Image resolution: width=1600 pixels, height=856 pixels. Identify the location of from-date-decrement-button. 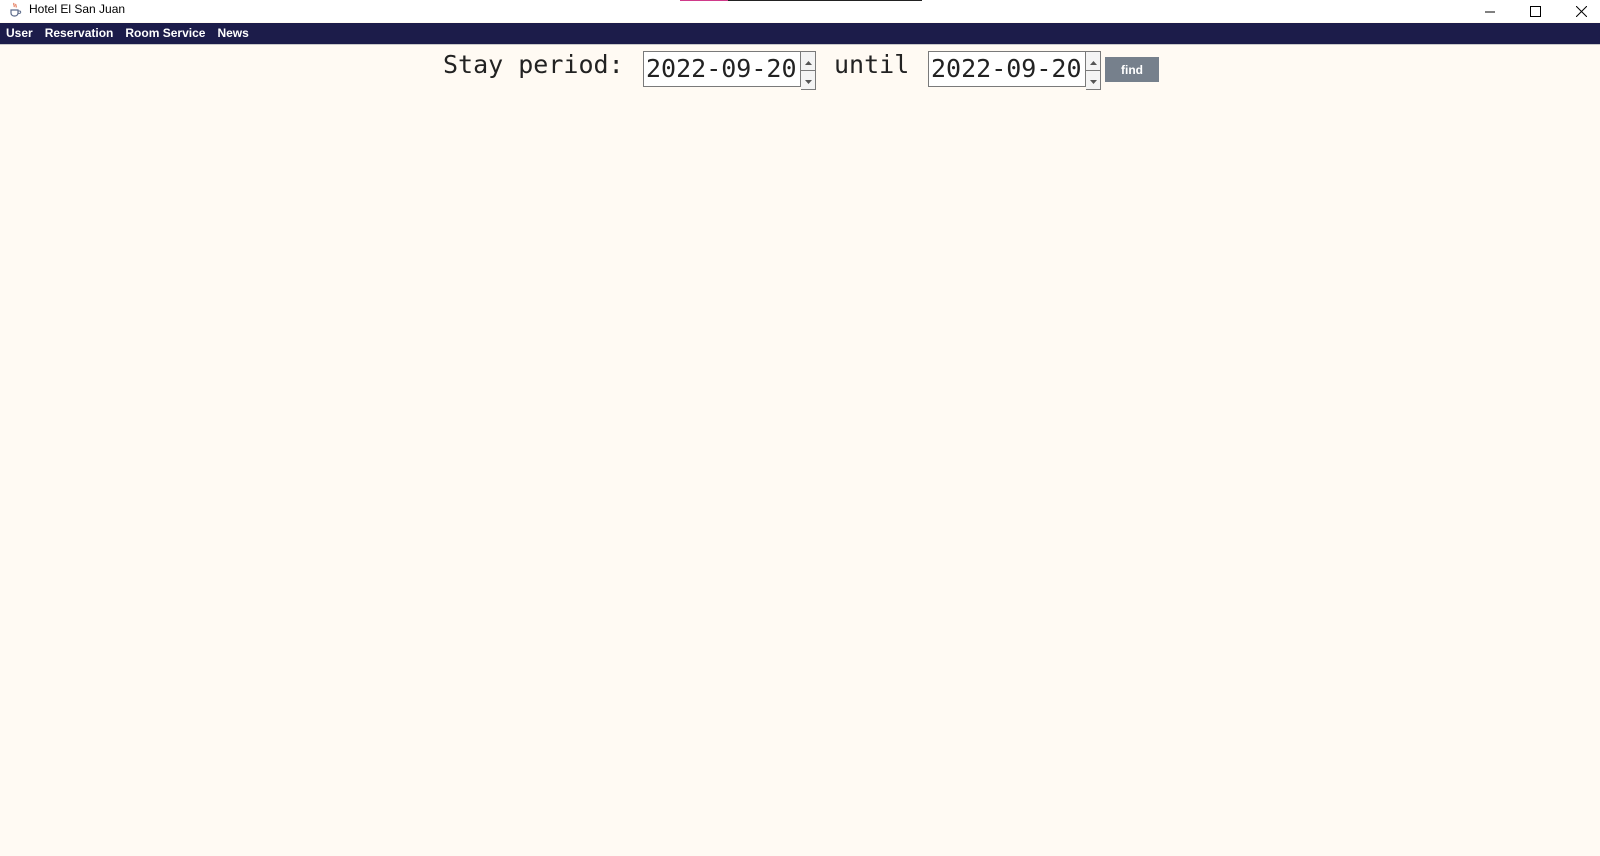
(808, 80).